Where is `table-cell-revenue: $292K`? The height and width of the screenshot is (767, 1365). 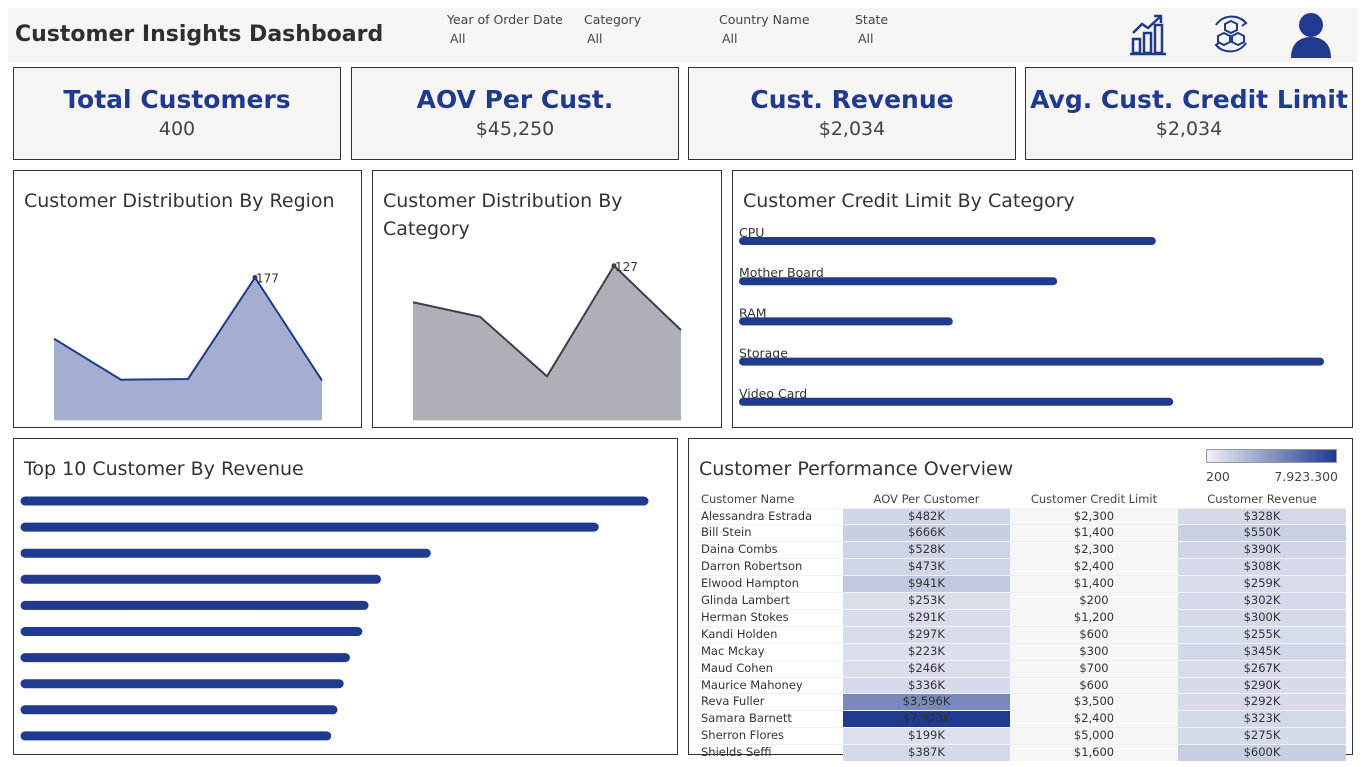 table-cell-revenue: $292K is located at coordinates (1262, 702).